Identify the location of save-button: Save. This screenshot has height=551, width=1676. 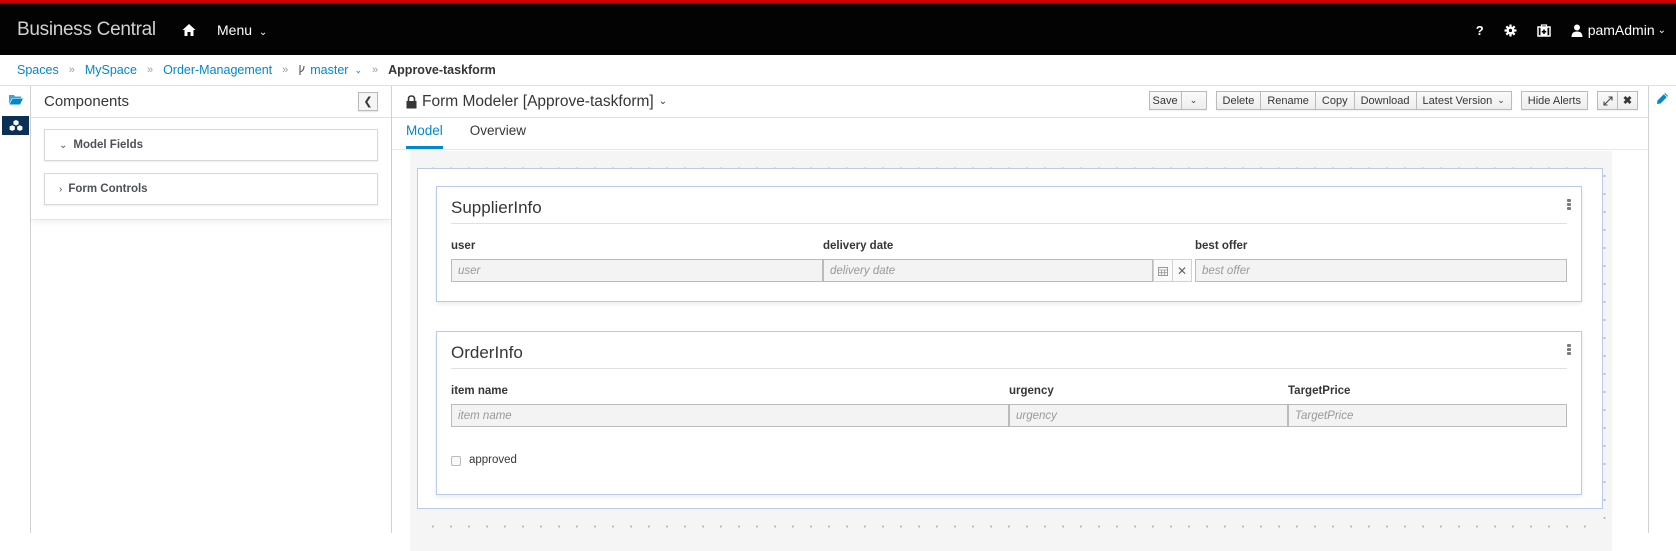
(1165, 100).